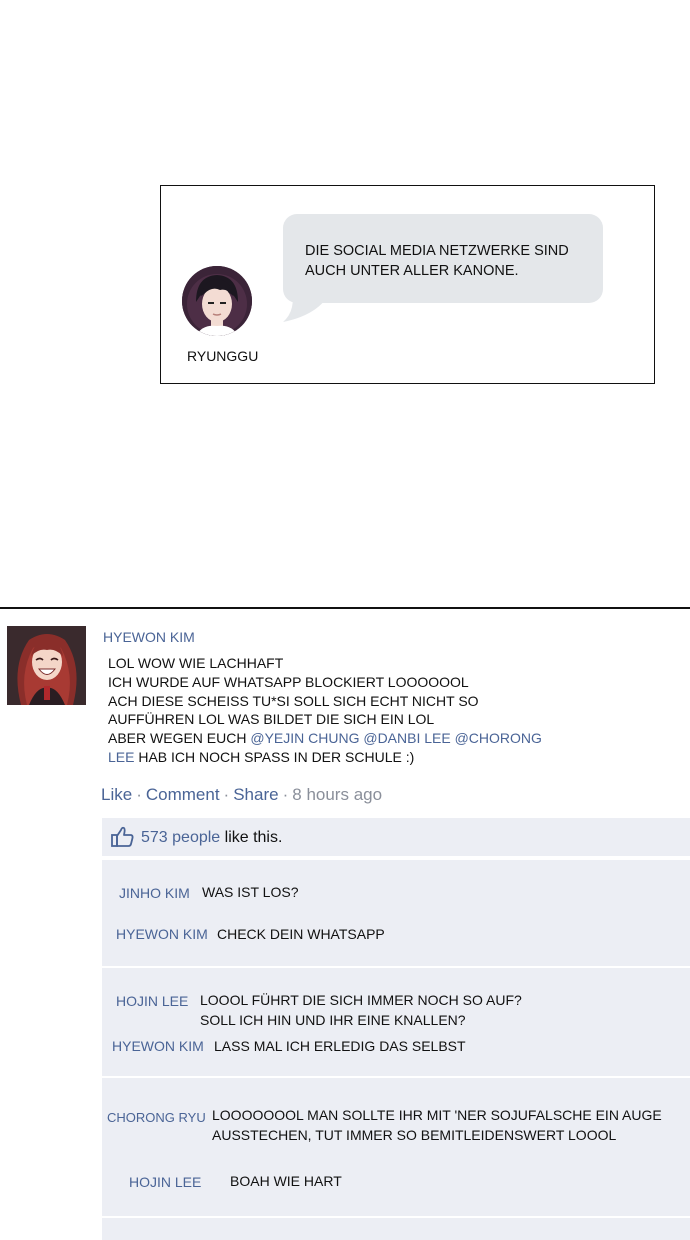  I want to click on likes-summary: 573 people like this., so click(211, 838).